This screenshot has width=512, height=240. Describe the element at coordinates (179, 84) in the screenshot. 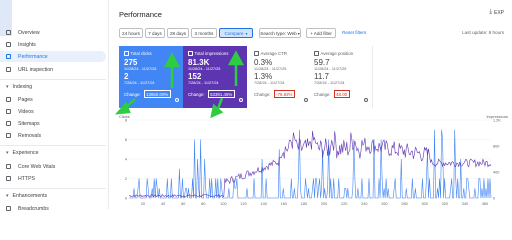

I see `annotation-arrows` at that location.